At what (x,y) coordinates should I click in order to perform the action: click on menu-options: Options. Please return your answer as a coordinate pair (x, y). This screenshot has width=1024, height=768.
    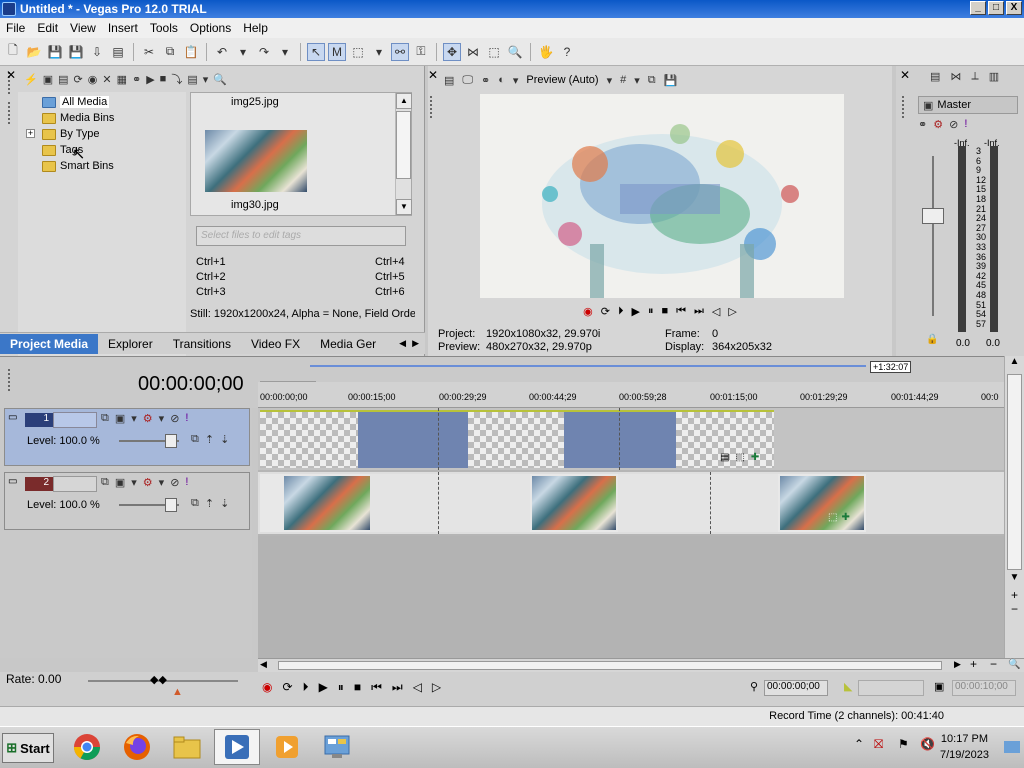
    Looking at the image, I should click on (210, 28).